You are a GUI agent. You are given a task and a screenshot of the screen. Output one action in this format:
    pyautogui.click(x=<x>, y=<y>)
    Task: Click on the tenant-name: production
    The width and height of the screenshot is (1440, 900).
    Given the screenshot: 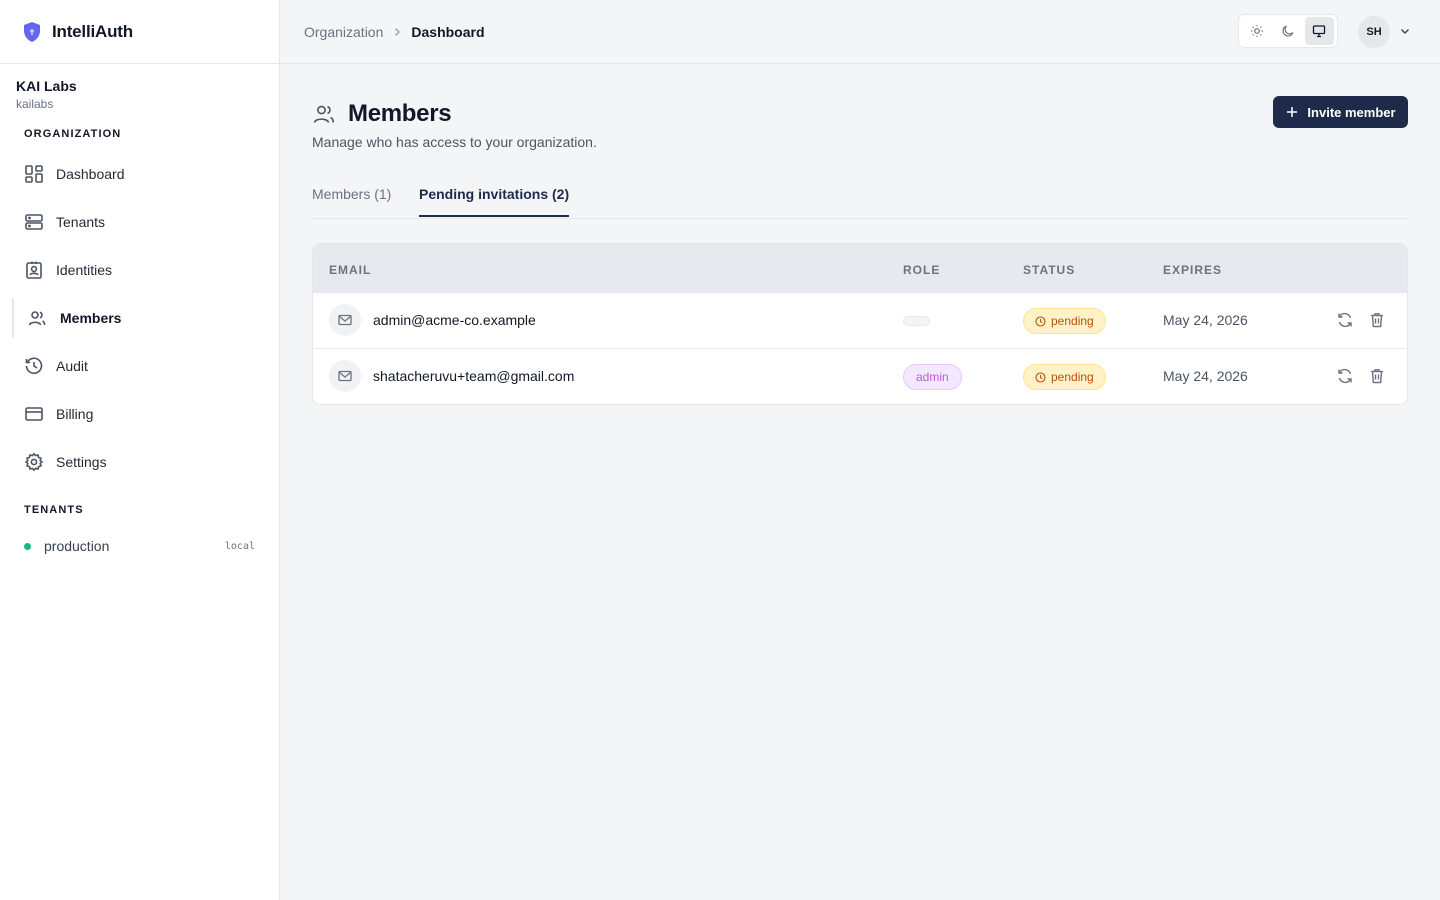 What is the action you would take?
    pyautogui.click(x=77, y=546)
    